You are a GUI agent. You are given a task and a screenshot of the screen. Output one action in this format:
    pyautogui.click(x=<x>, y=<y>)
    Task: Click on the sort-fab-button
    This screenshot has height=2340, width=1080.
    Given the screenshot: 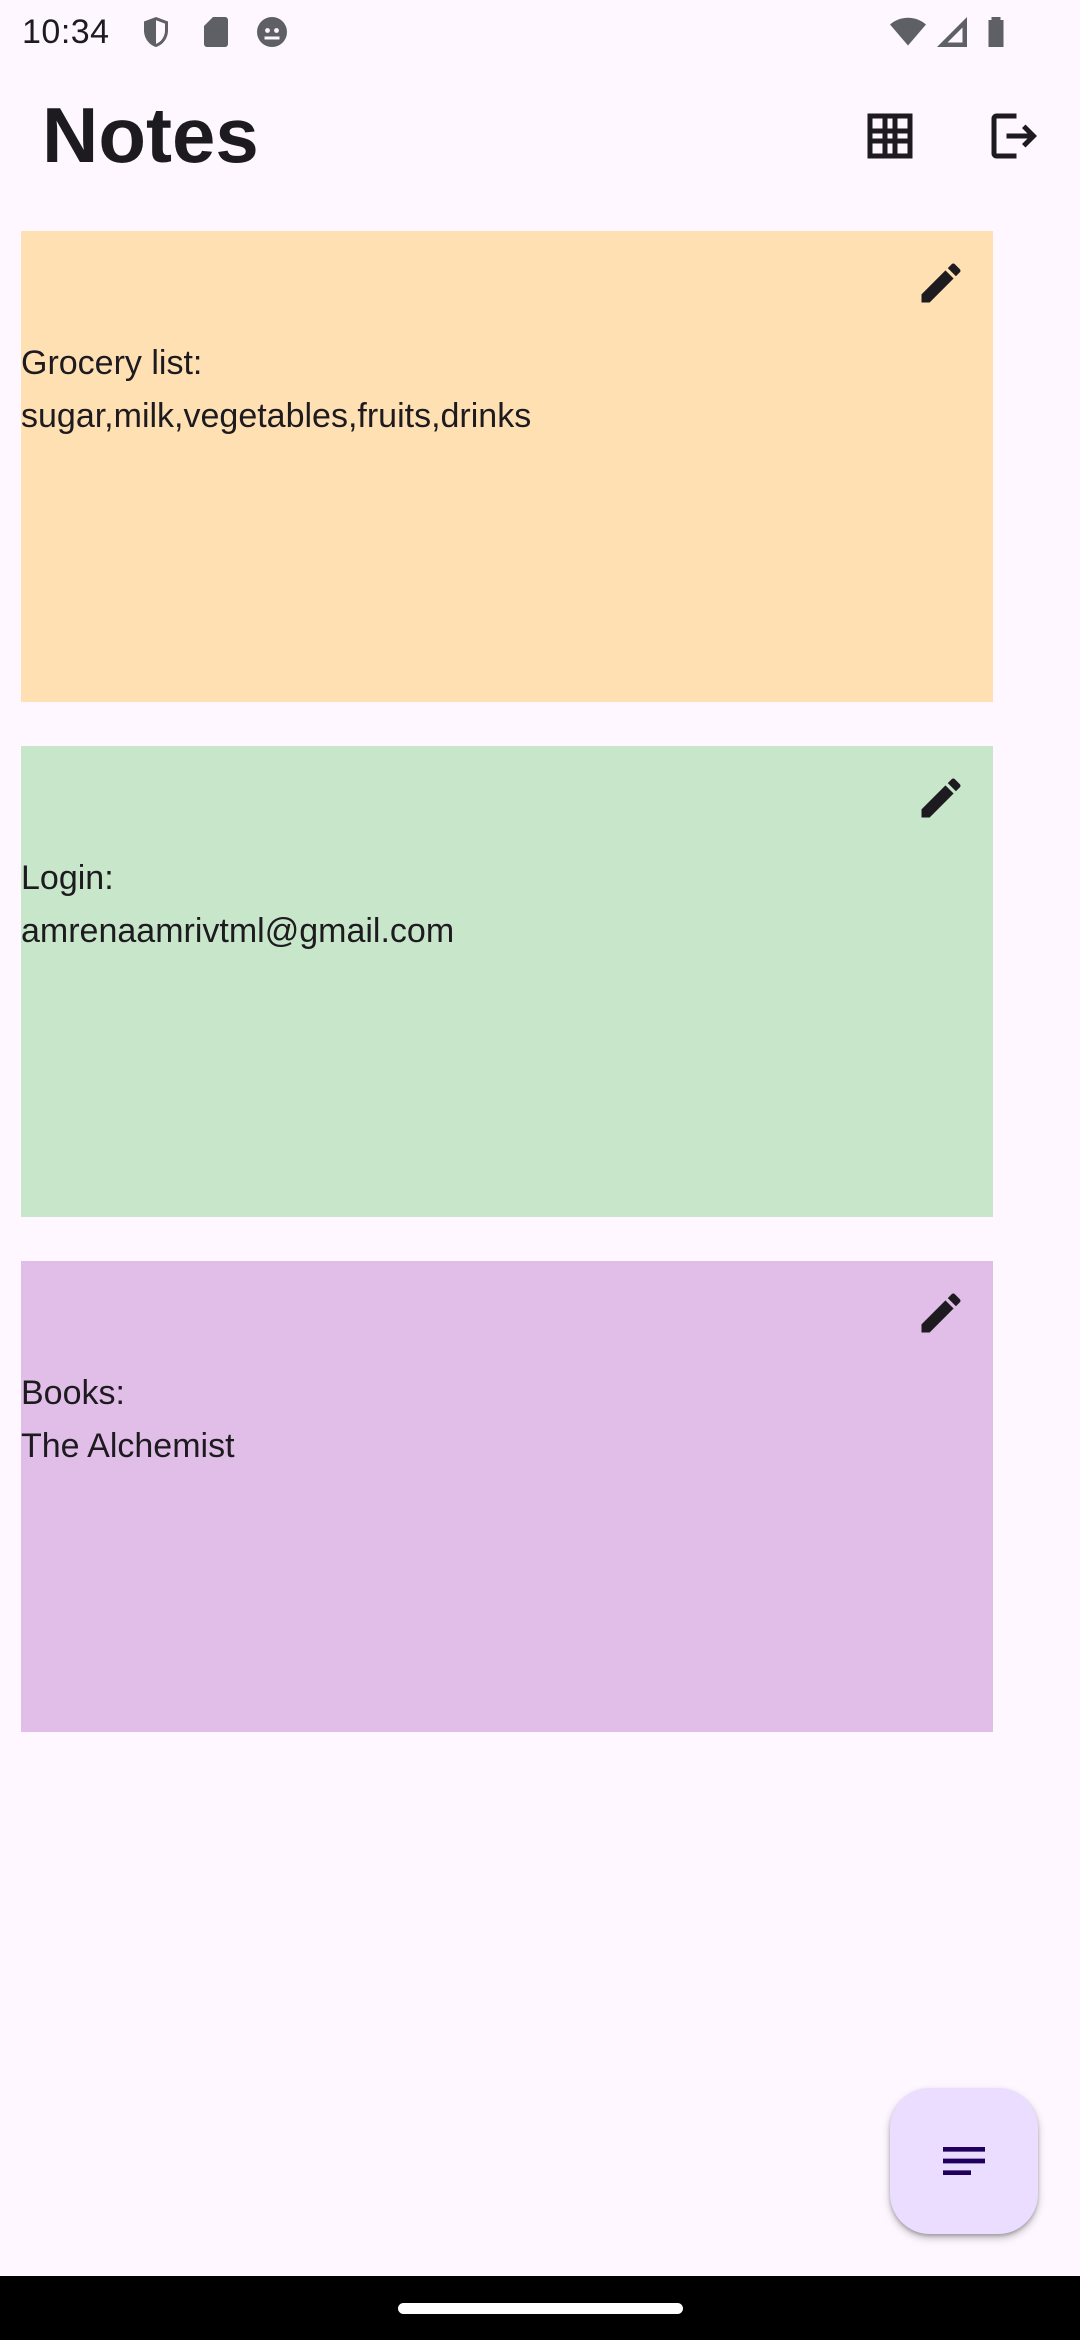 What is the action you would take?
    pyautogui.click(x=964, y=2161)
    